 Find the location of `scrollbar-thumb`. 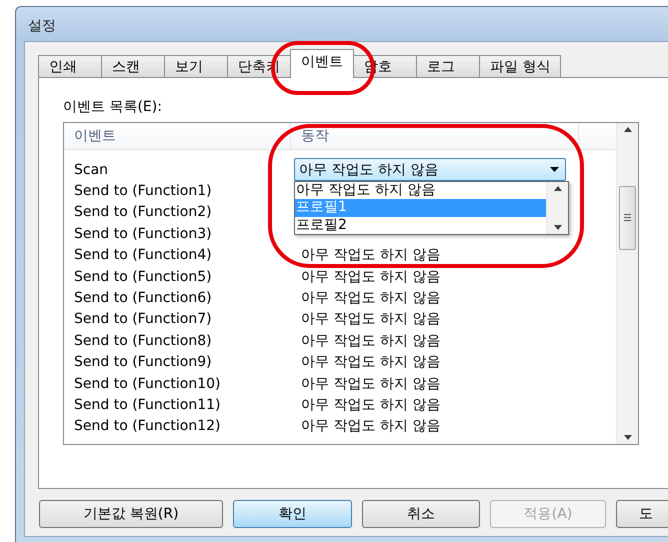

scrollbar-thumb is located at coordinates (627, 218).